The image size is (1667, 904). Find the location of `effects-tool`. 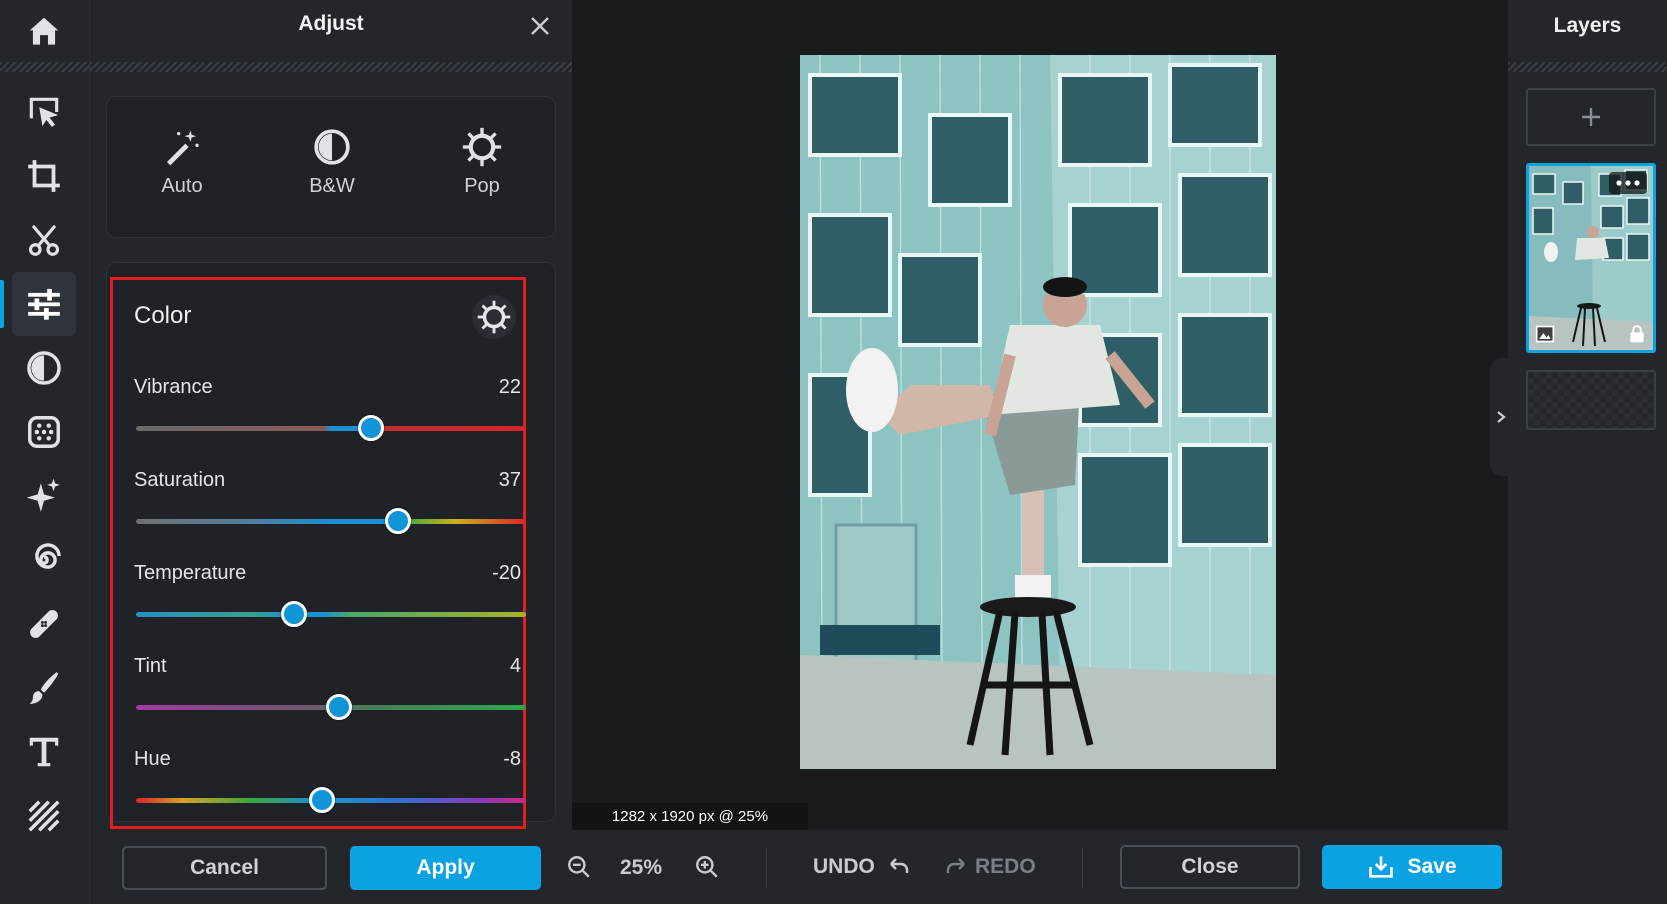

effects-tool is located at coordinates (44, 432).